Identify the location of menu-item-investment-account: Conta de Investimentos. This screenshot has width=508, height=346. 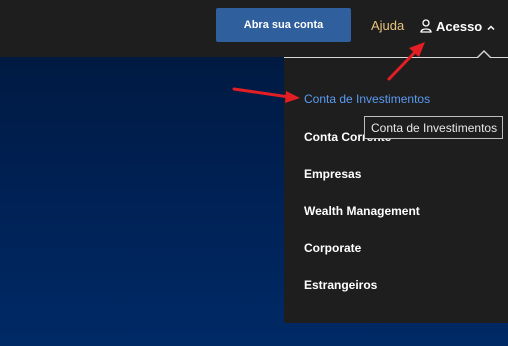
(367, 99).